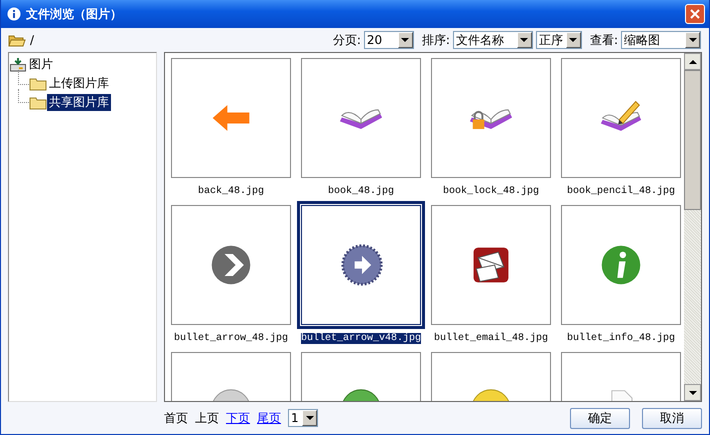 The image size is (710, 435). What do you see at coordinates (18, 64) in the screenshot?
I see `drive-icon` at bounding box center [18, 64].